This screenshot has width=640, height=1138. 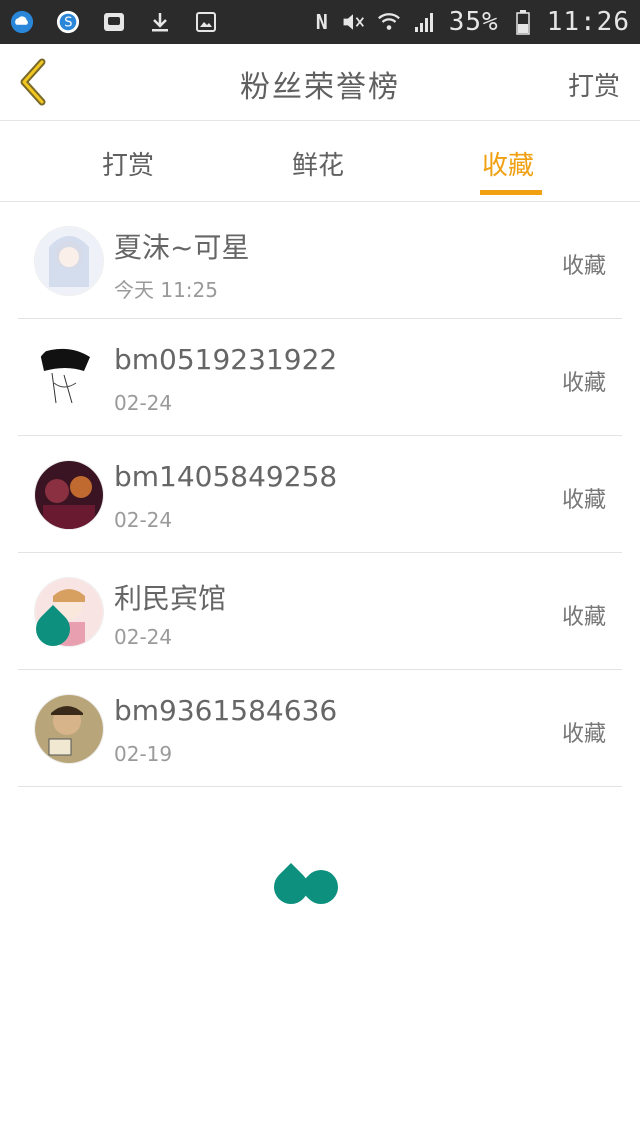 I want to click on gallery-icon, so click(x=114, y=22).